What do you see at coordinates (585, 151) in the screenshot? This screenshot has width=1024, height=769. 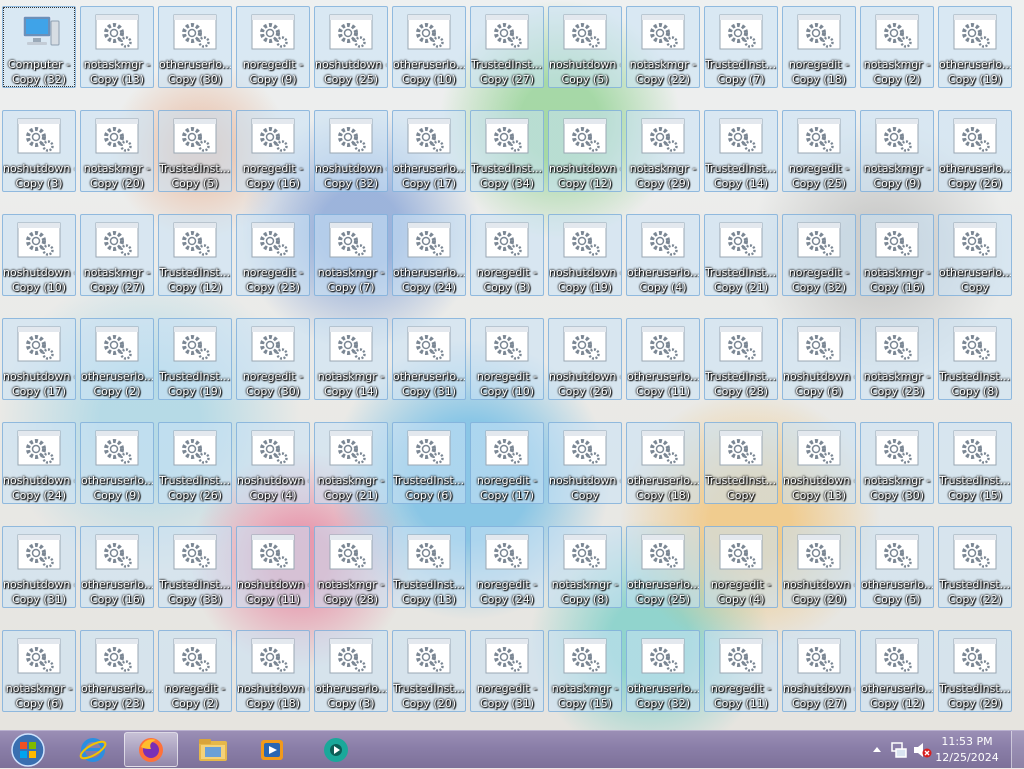 I see `desktop-icon: noshutdown - Copy (12)` at bounding box center [585, 151].